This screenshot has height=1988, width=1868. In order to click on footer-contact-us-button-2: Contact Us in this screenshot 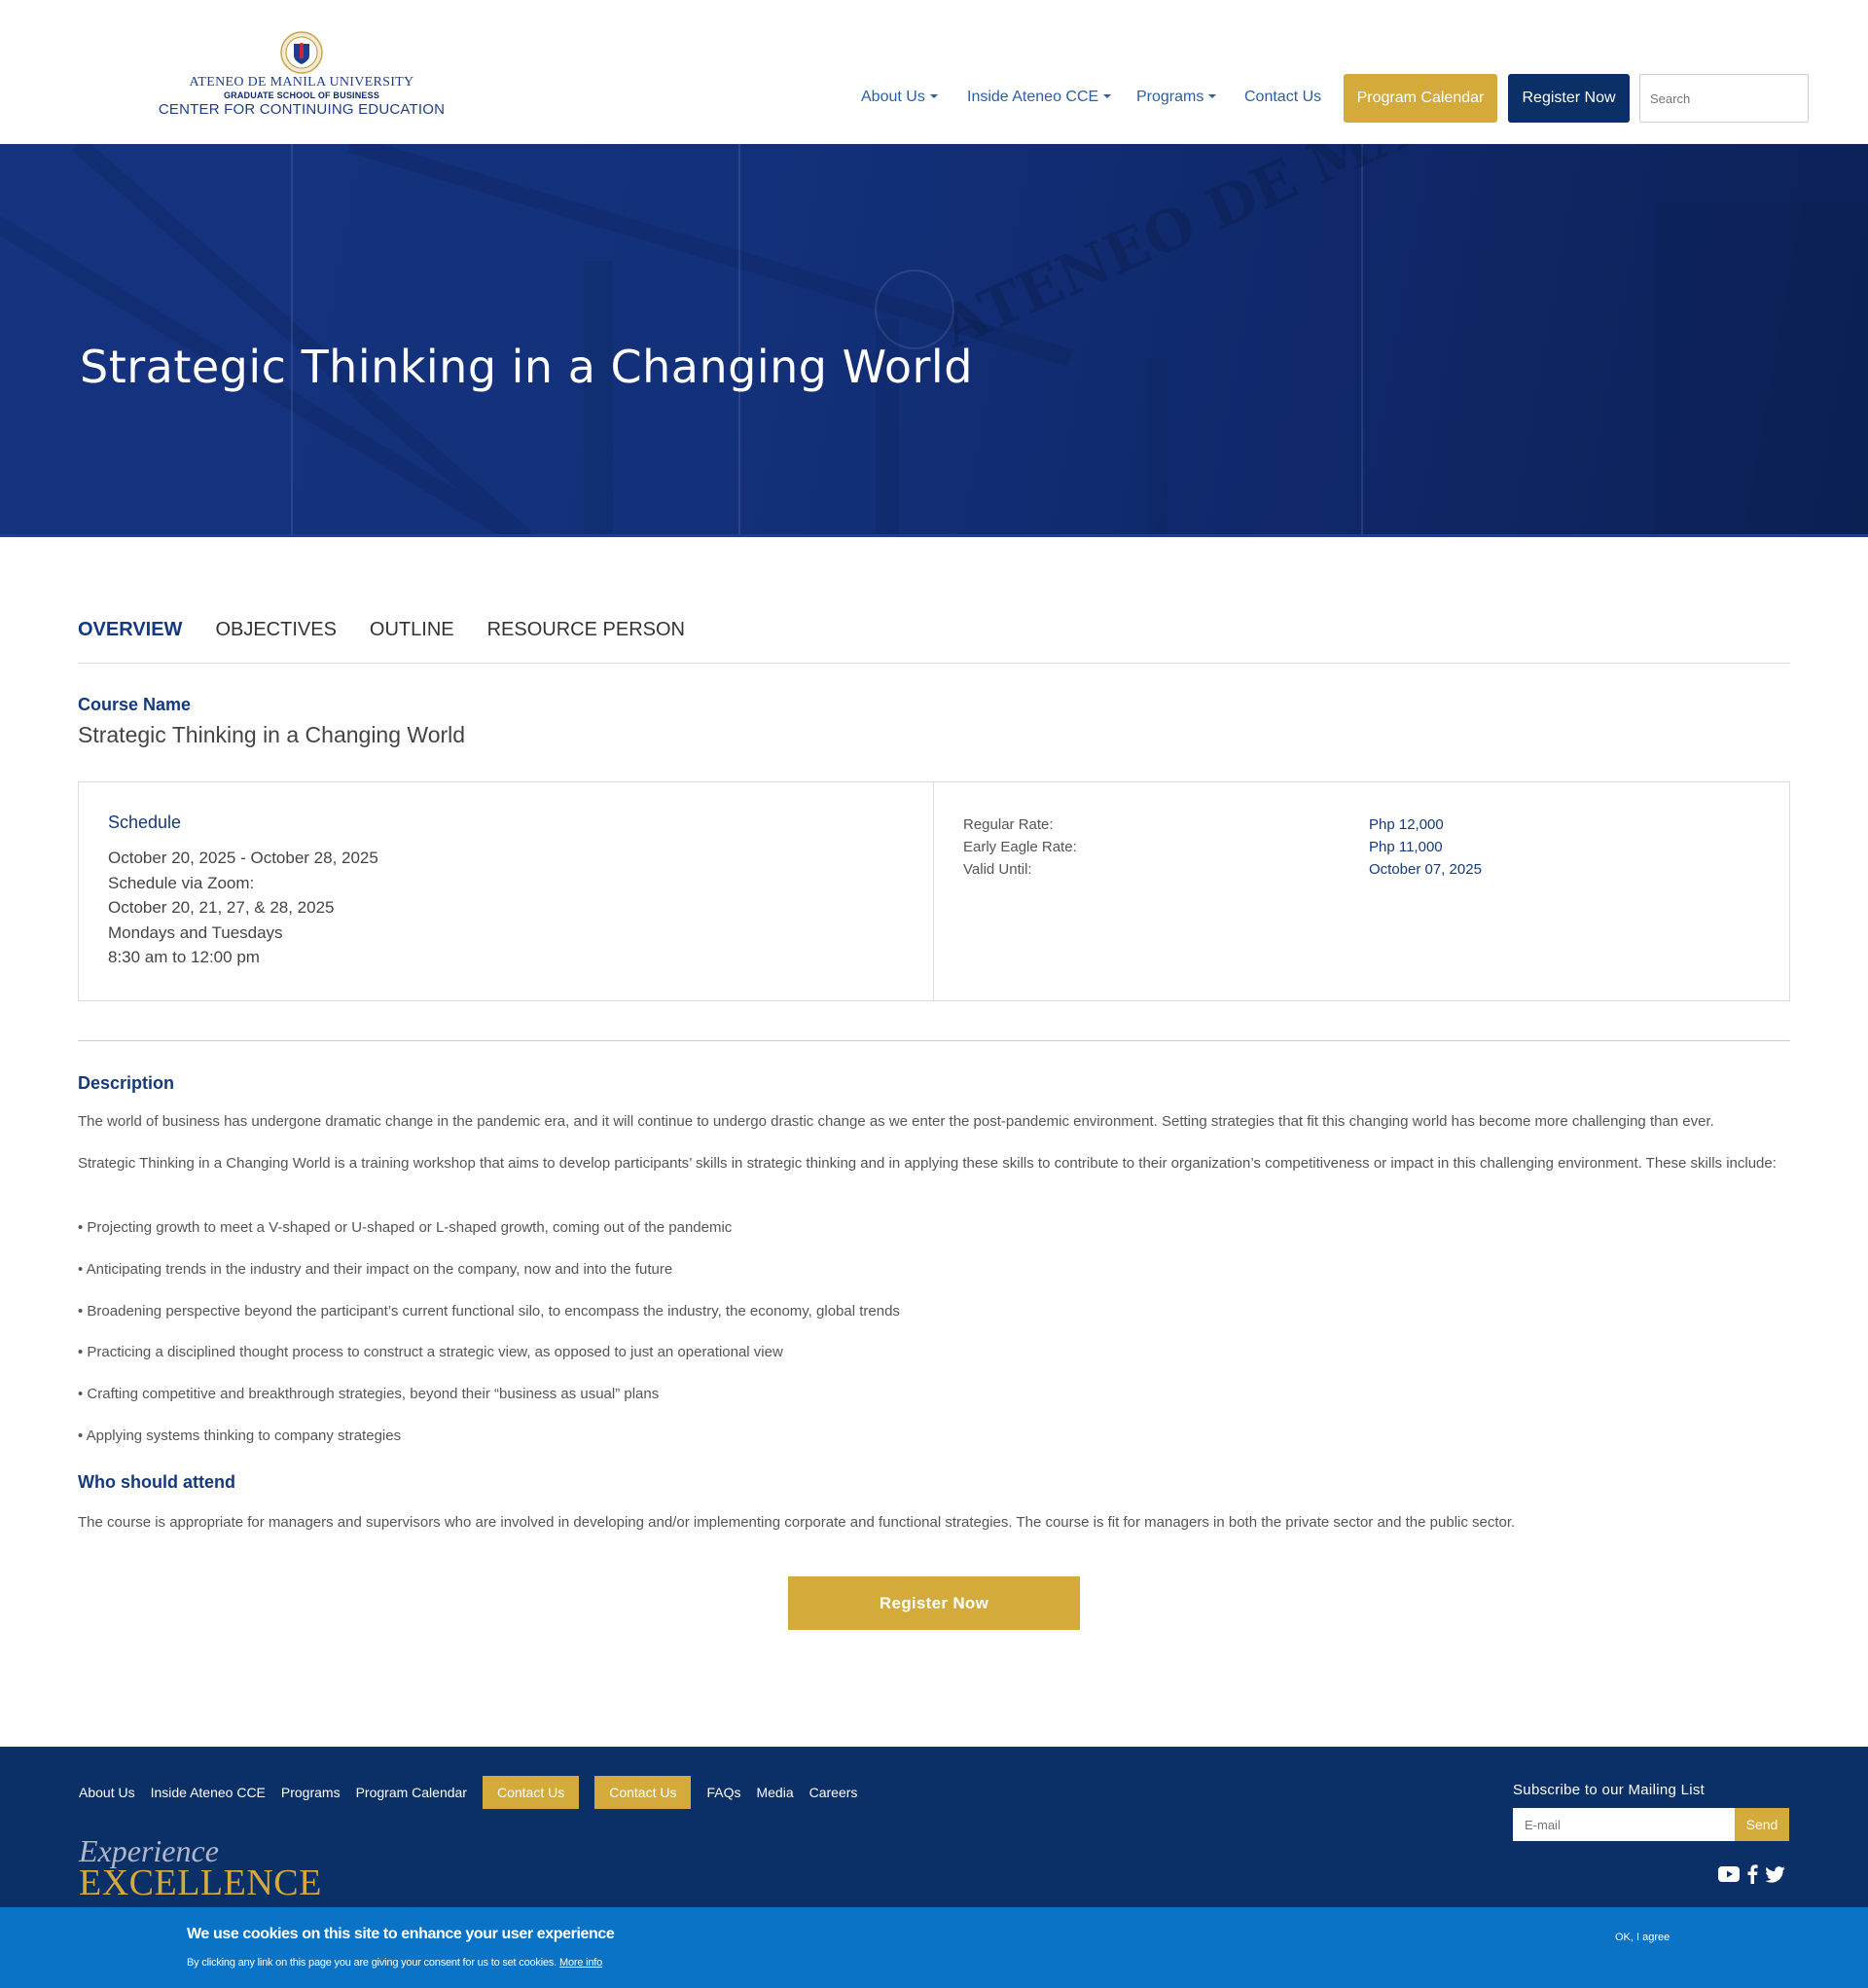, I will do `click(643, 1792)`.